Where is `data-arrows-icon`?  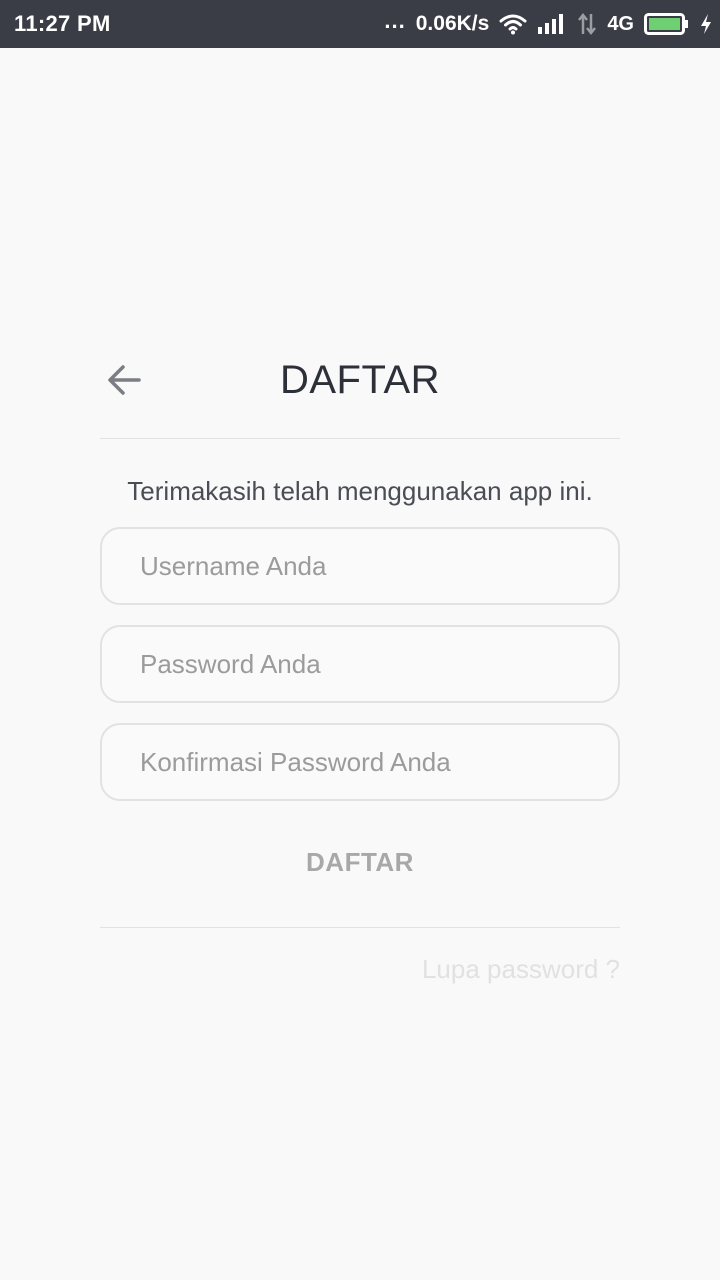
data-arrows-icon is located at coordinates (587, 24).